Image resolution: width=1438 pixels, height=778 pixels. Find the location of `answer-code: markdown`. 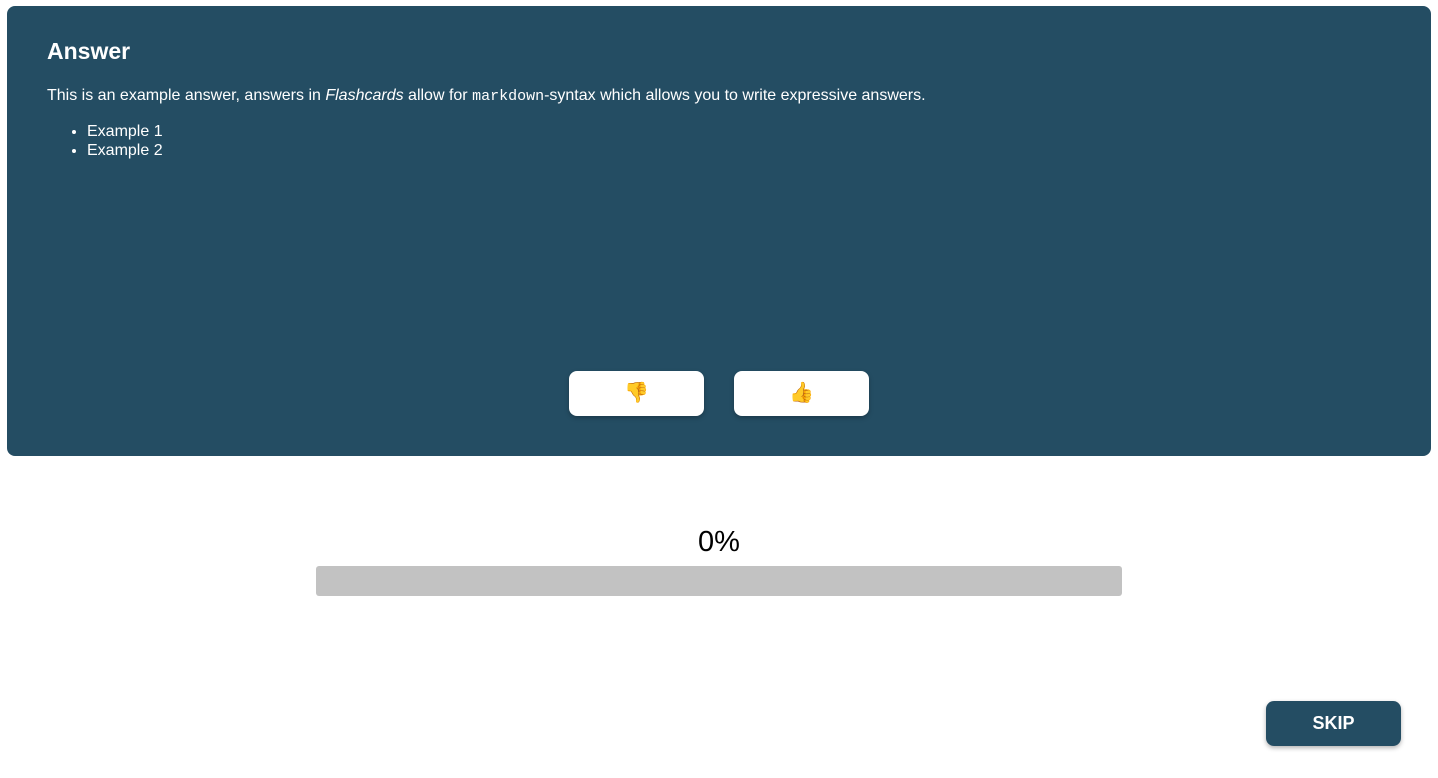

answer-code: markdown is located at coordinates (508, 96).